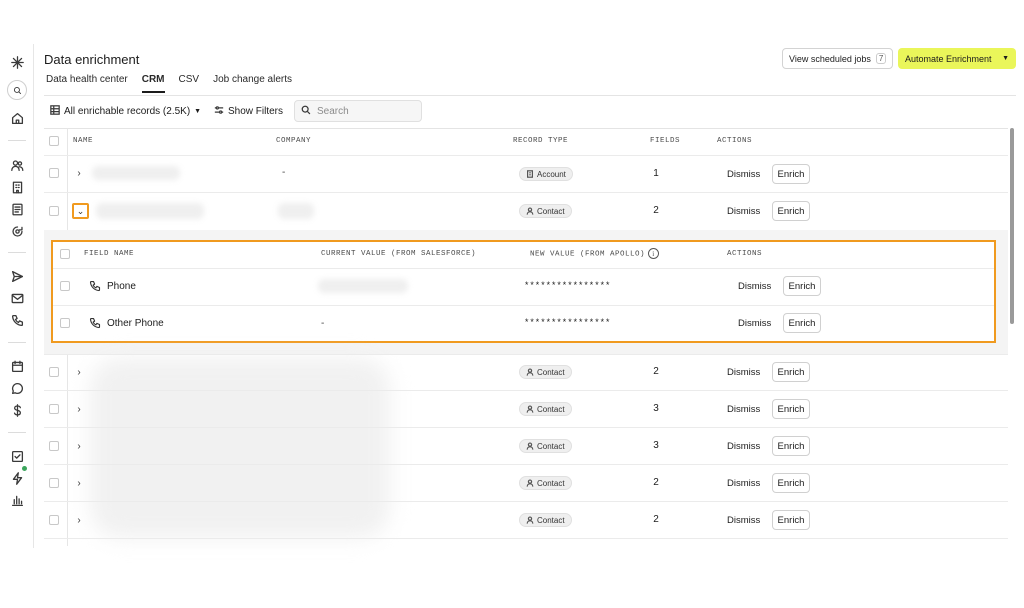 This screenshot has width=1024, height=608. What do you see at coordinates (17, 478) in the screenshot?
I see `workflow-icon` at bounding box center [17, 478].